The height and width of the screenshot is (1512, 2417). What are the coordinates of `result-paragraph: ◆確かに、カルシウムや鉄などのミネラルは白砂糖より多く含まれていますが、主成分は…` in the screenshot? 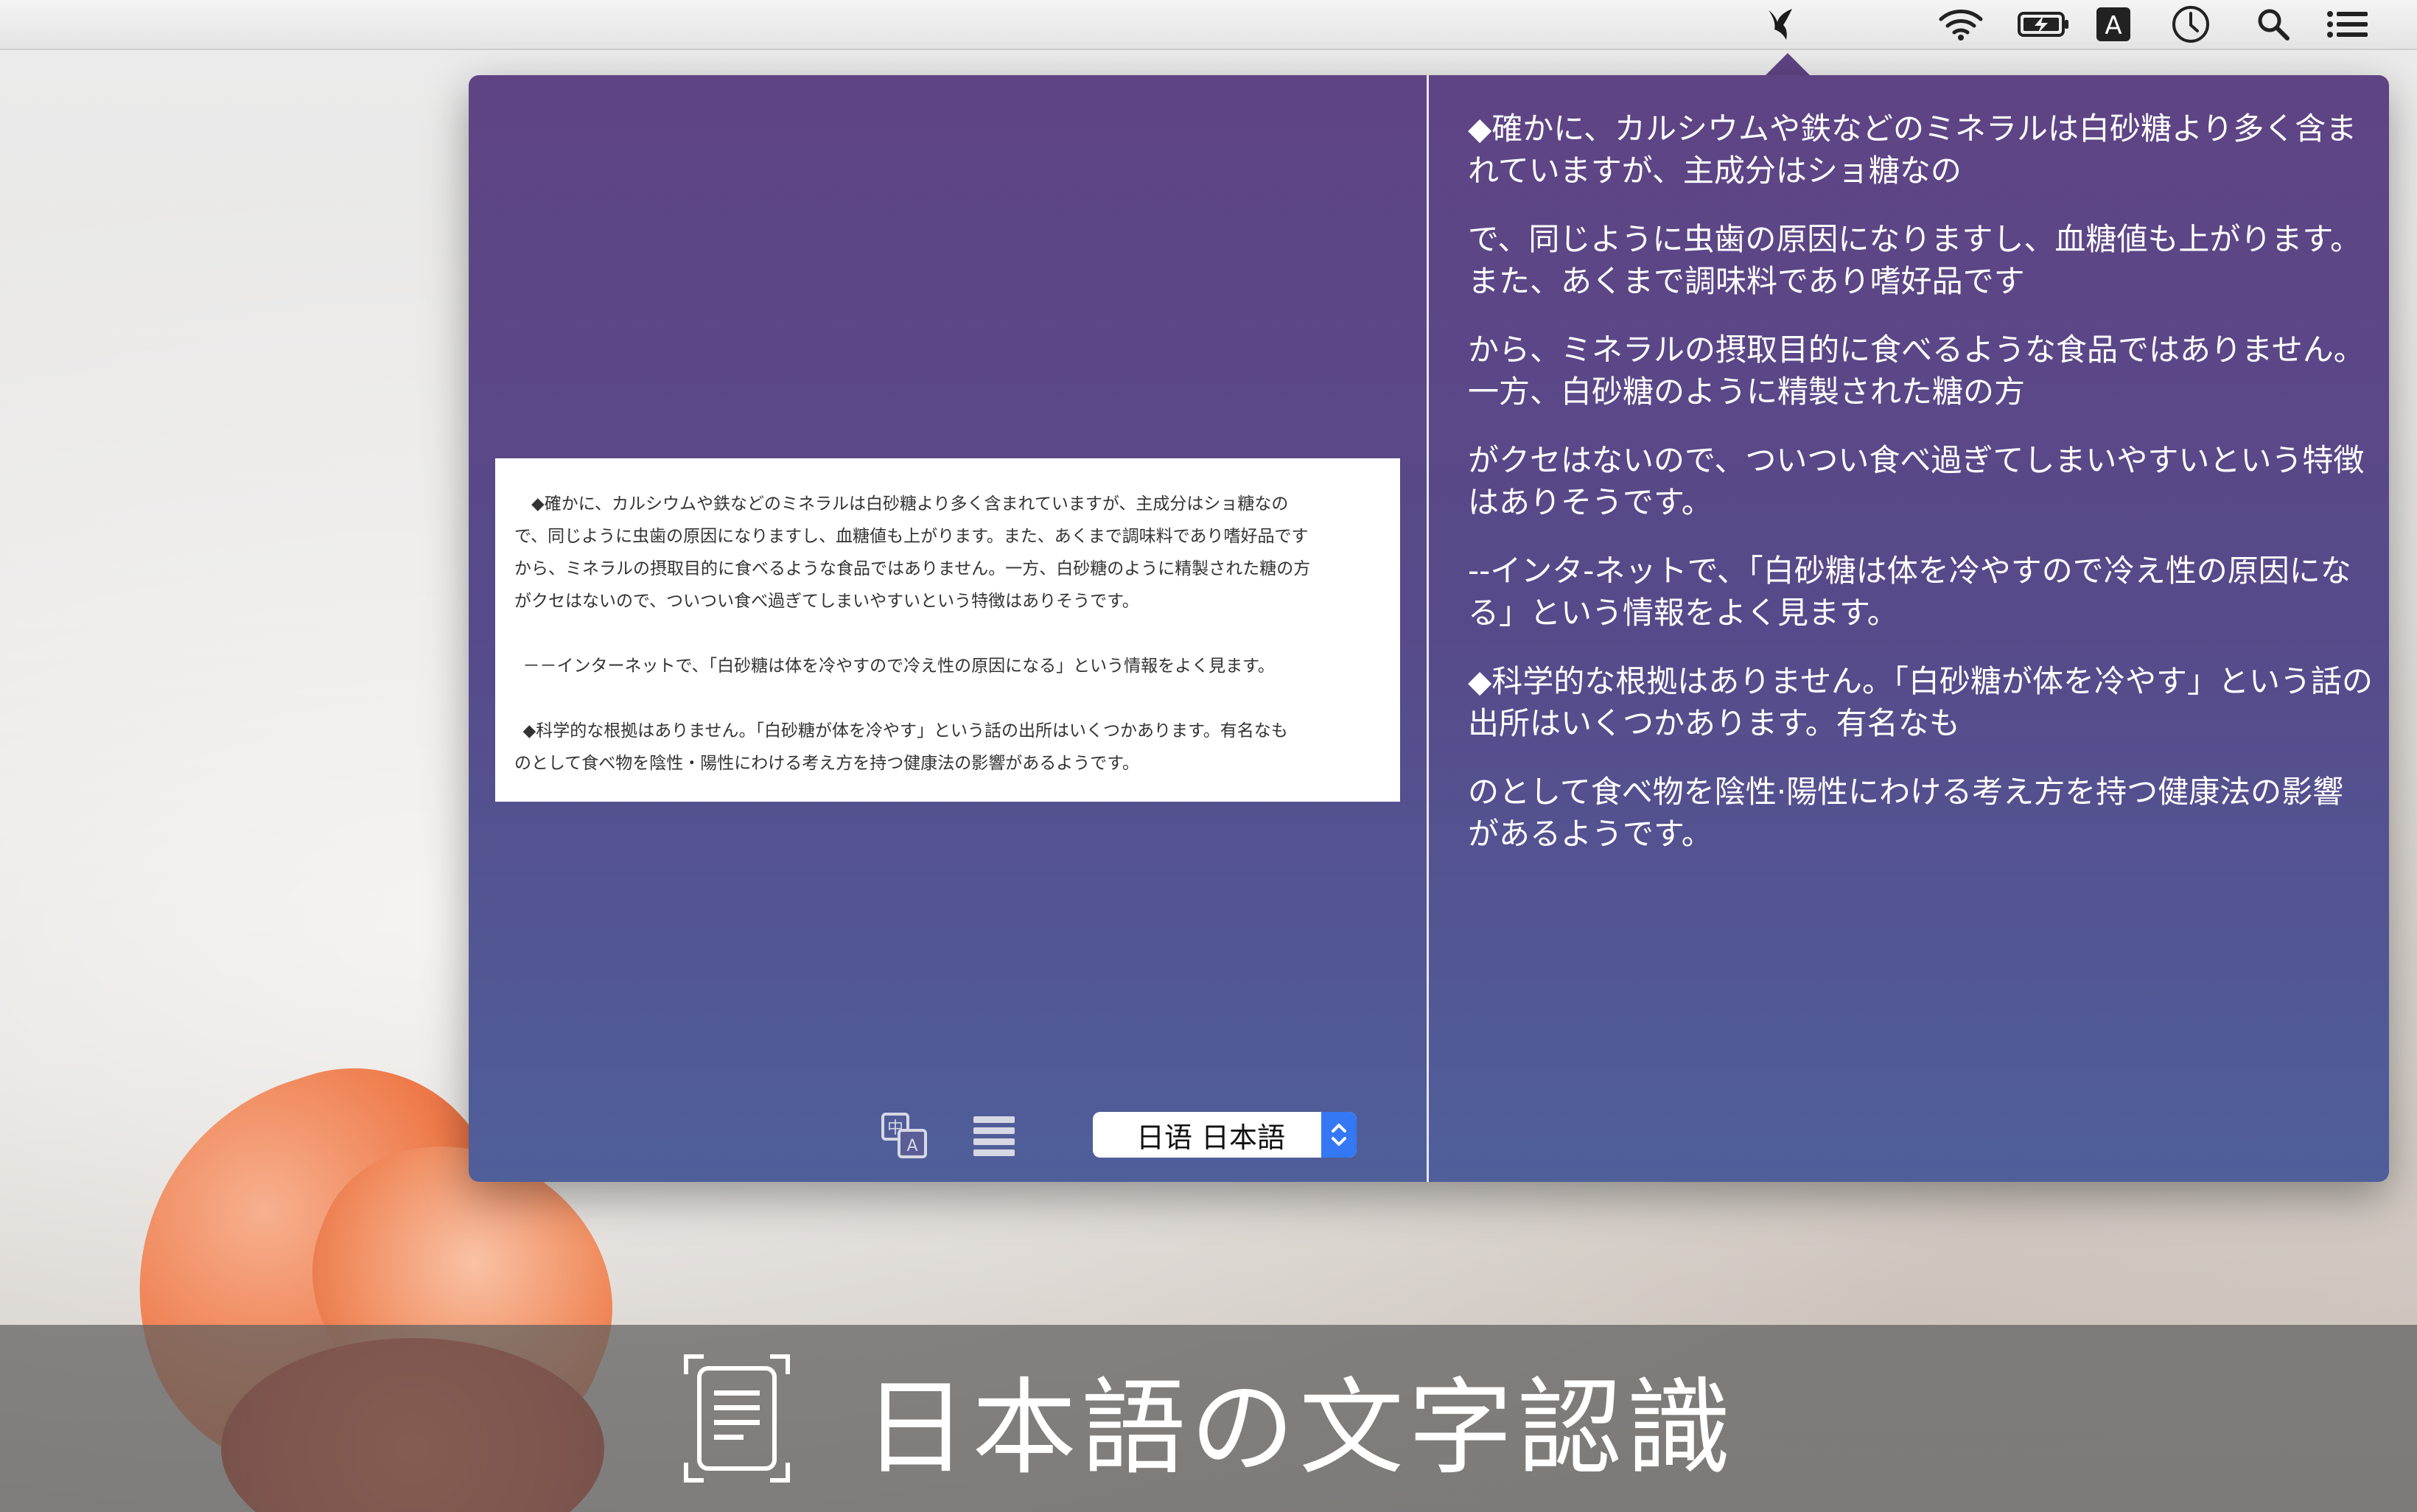 It's located at (1913, 150).